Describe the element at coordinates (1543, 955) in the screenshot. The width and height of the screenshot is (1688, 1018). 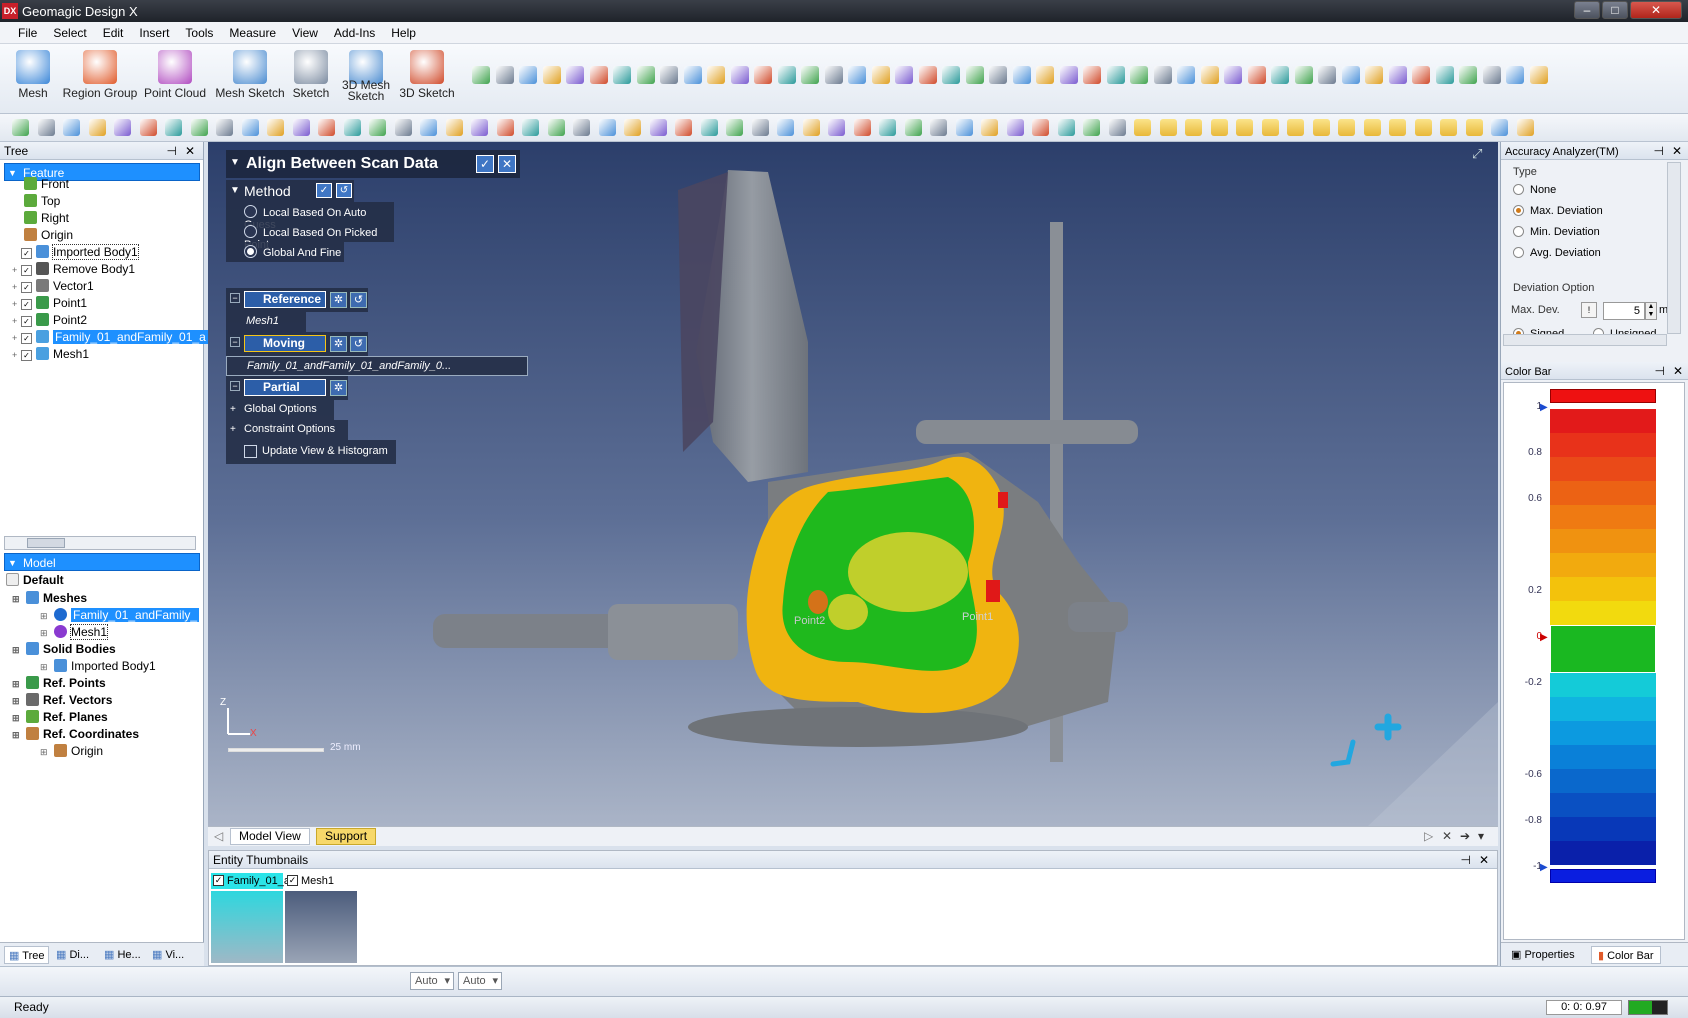
I see `tab-properties: ▣ Properties` at that location.